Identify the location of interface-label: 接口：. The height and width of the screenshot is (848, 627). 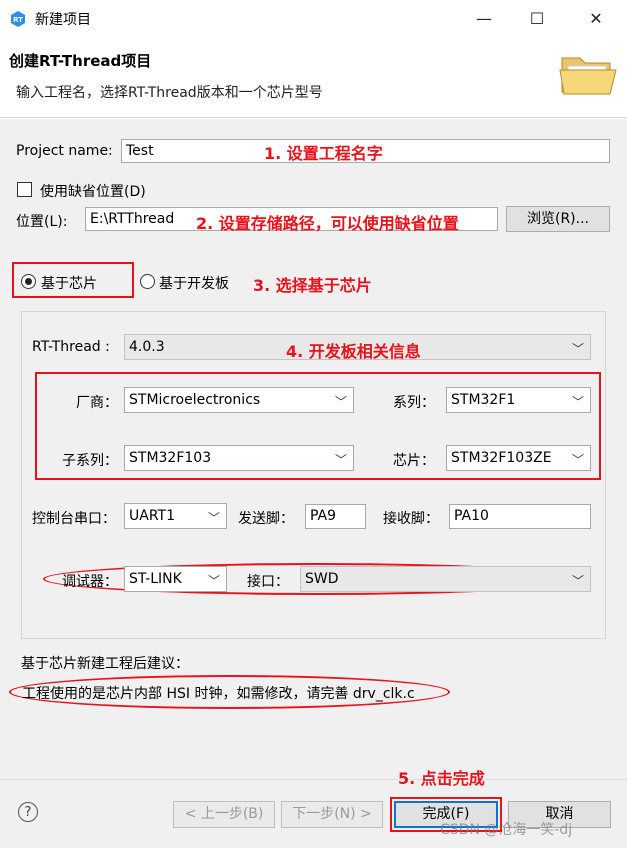
(268, 582).